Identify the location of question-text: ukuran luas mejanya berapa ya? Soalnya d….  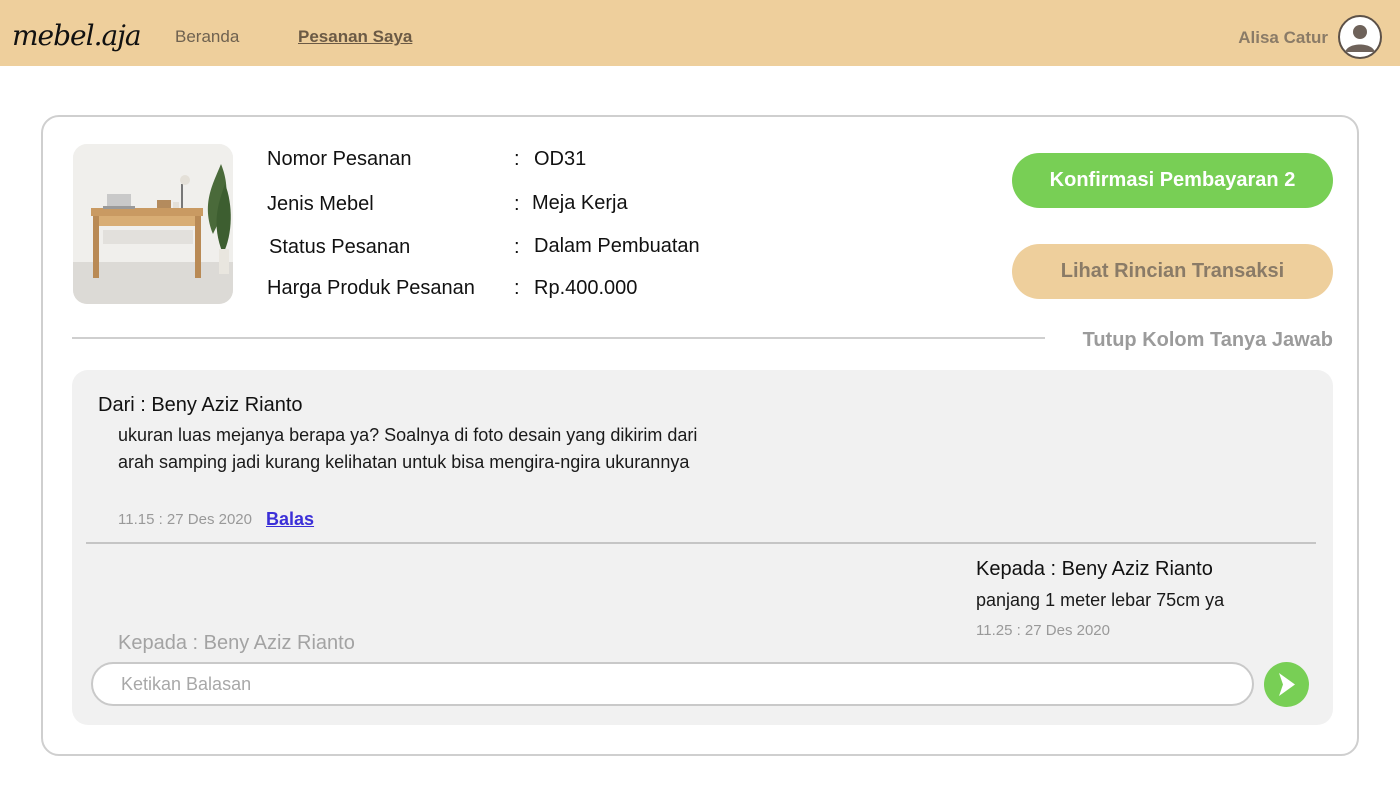
(408, 448).